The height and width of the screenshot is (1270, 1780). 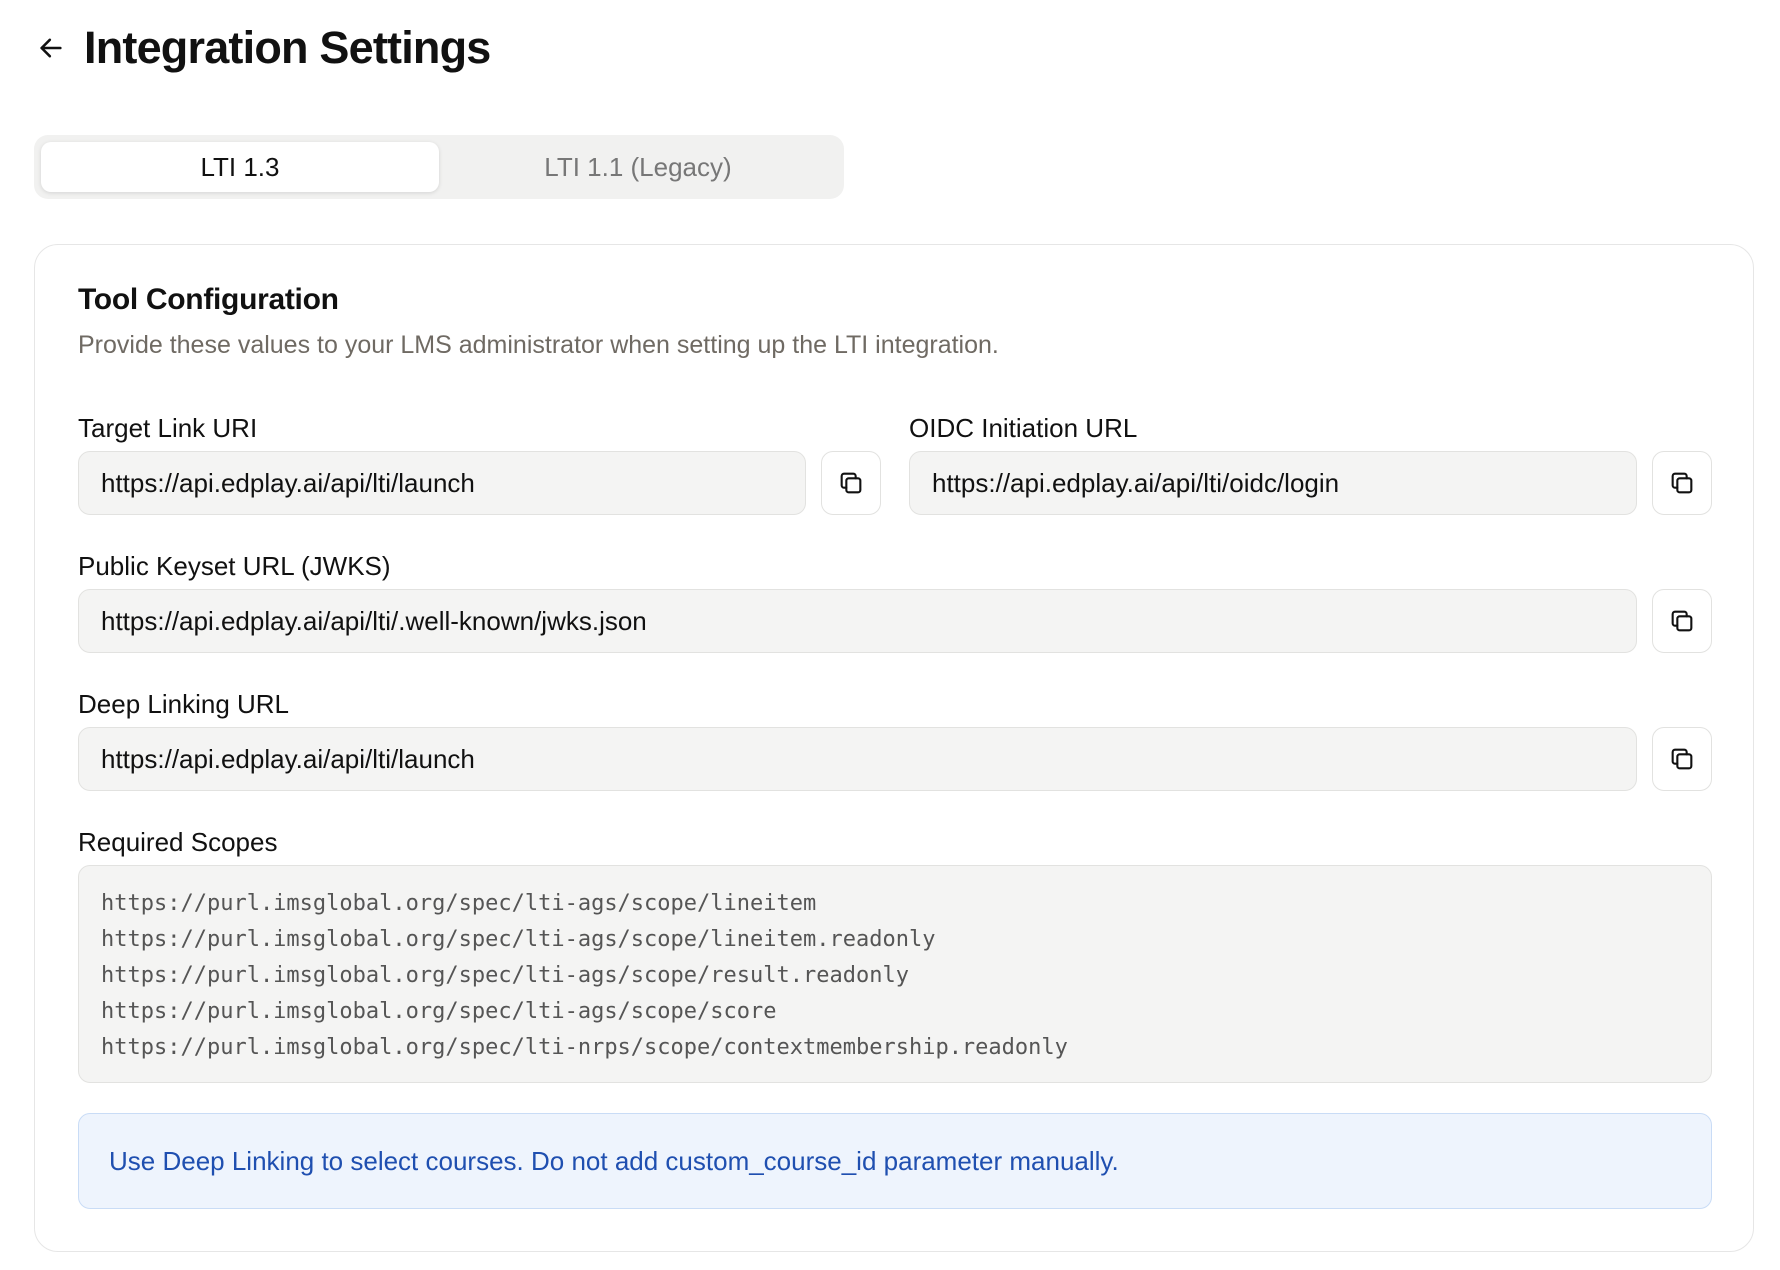 What do you see at coordinates (442, 483) in the screenshot?
I see `target-link-uri-field: https://api.edplay.ai/api/lti/launch` at bounding box center [442, 483].